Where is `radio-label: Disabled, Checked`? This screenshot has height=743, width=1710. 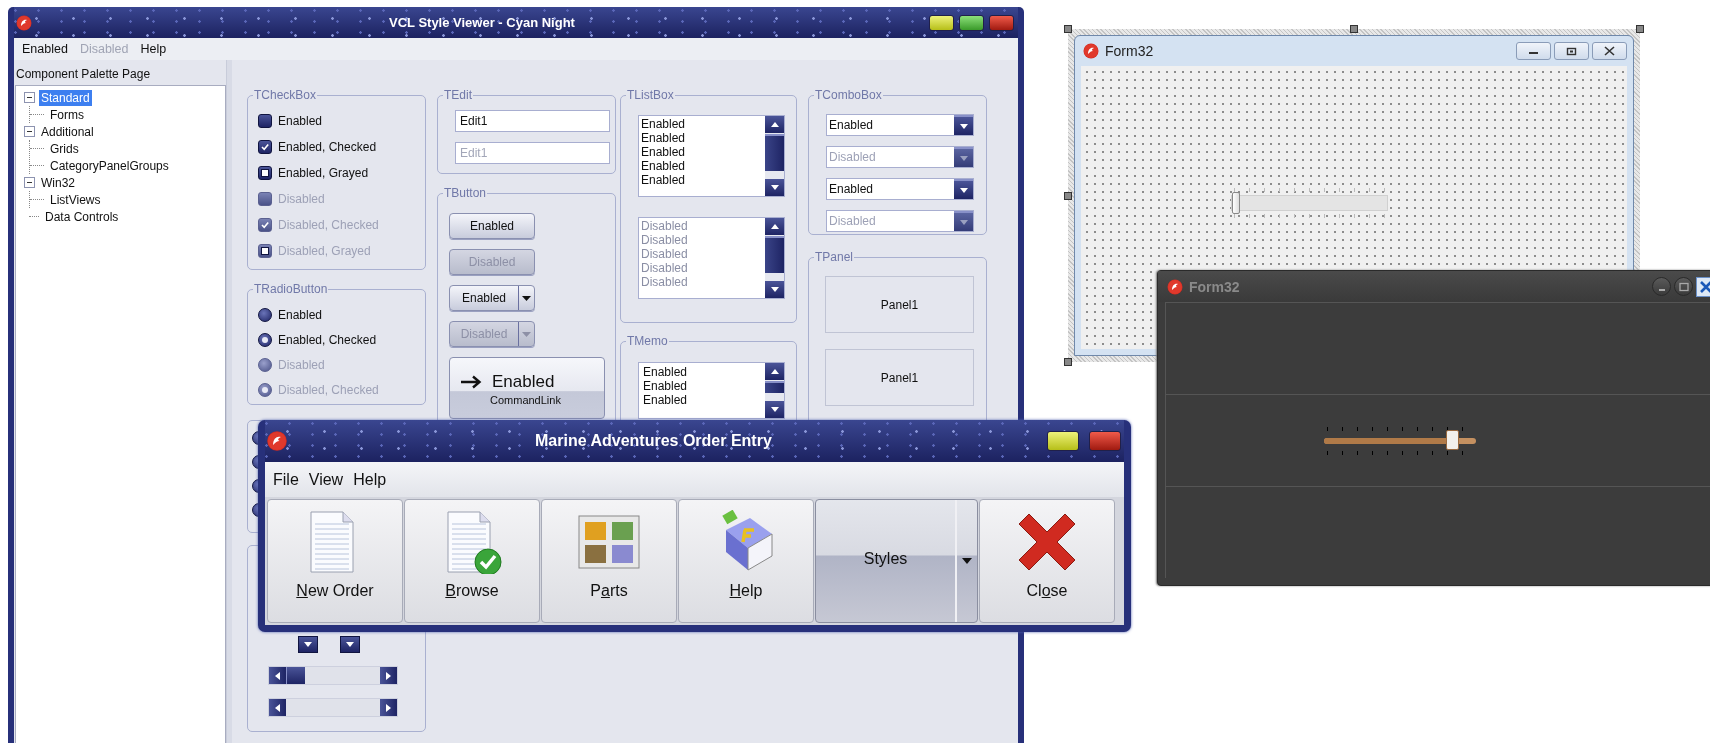 radio-label: Disabled, Checked is located at coordinates (328, 389).